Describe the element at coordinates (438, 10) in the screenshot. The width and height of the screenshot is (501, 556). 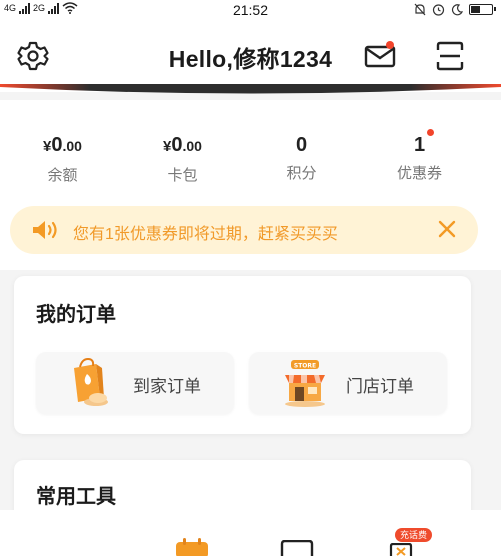
I see `alarm-icon` at that location.